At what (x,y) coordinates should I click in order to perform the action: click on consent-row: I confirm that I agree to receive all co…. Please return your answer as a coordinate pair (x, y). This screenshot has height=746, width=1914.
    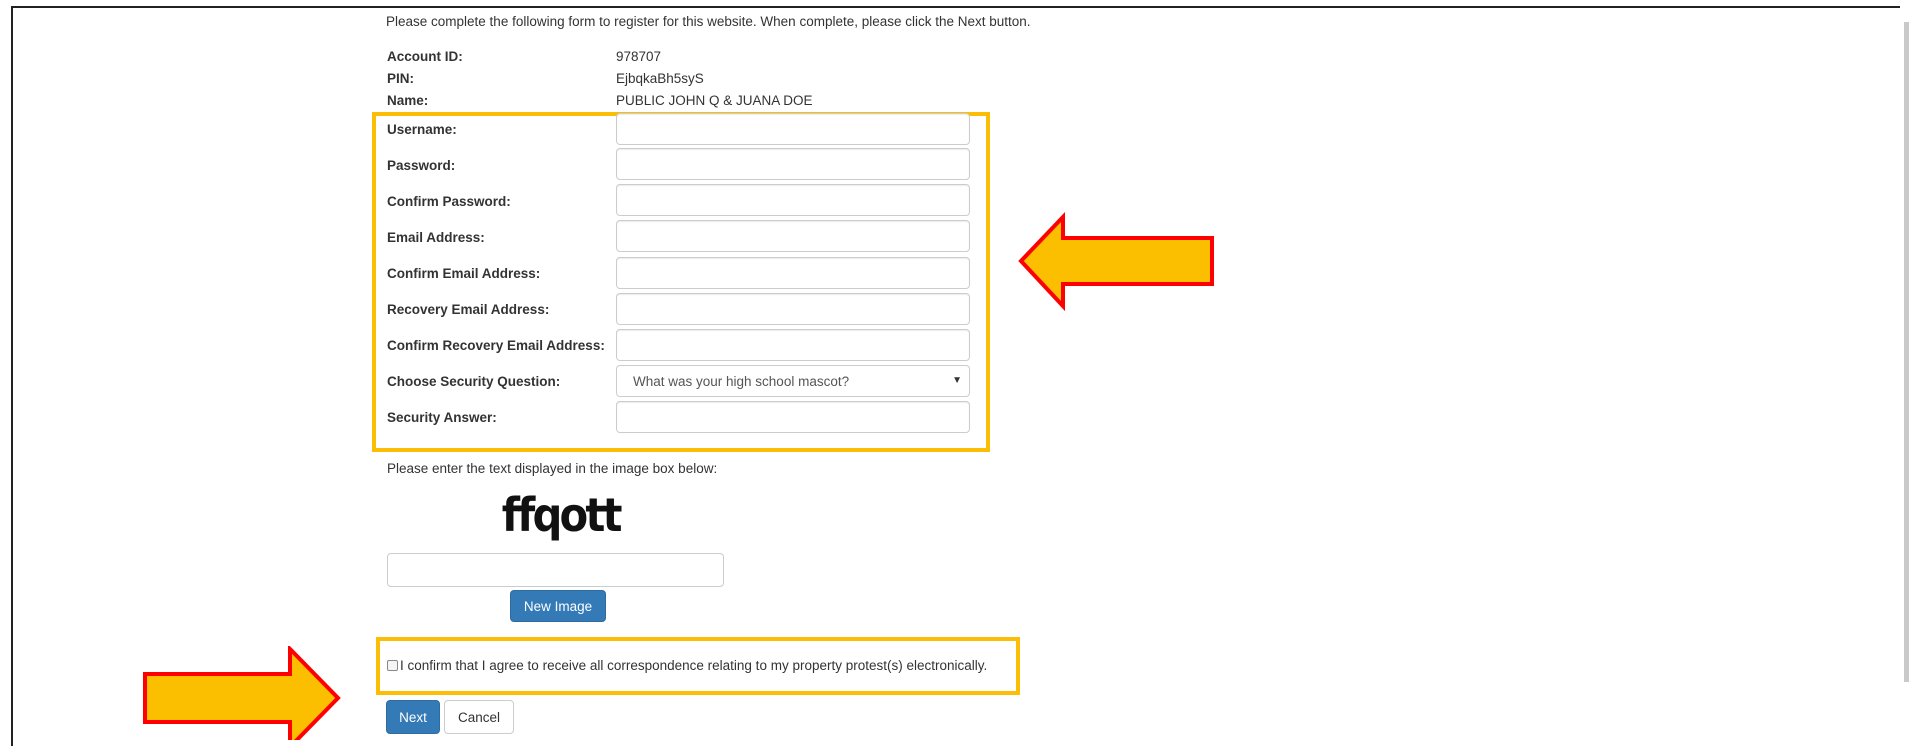
    Looking at the image, I should click on (687, 665).